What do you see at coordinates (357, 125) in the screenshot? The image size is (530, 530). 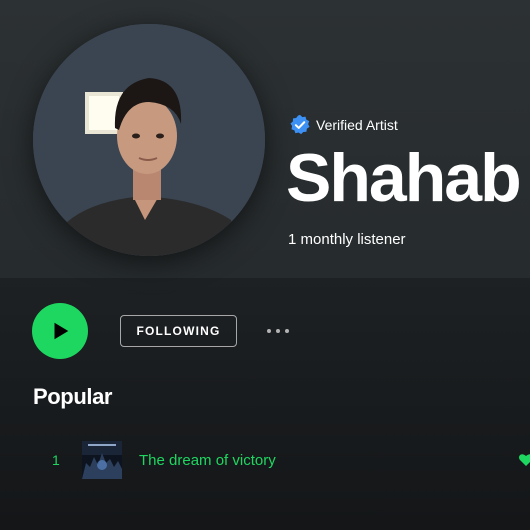 I see `verified-label: Verified Artist` at bounding box center [357, 125].